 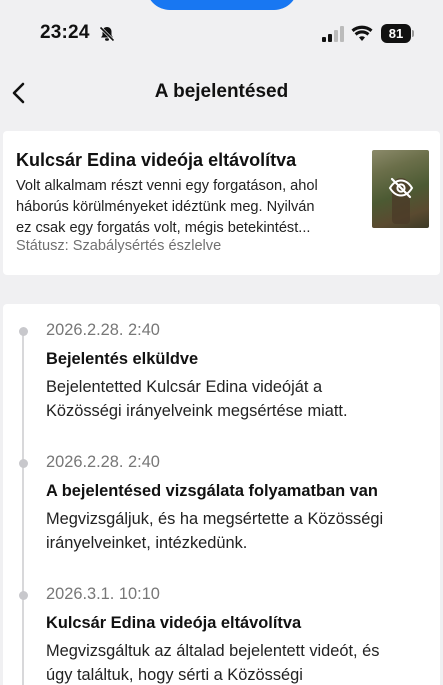 What do you see at coordinates (174, 623) in the screenshot?
I see `timeline-heading: Kulcsár Edina videója eltávolítva` at bounding box center [174, 623].